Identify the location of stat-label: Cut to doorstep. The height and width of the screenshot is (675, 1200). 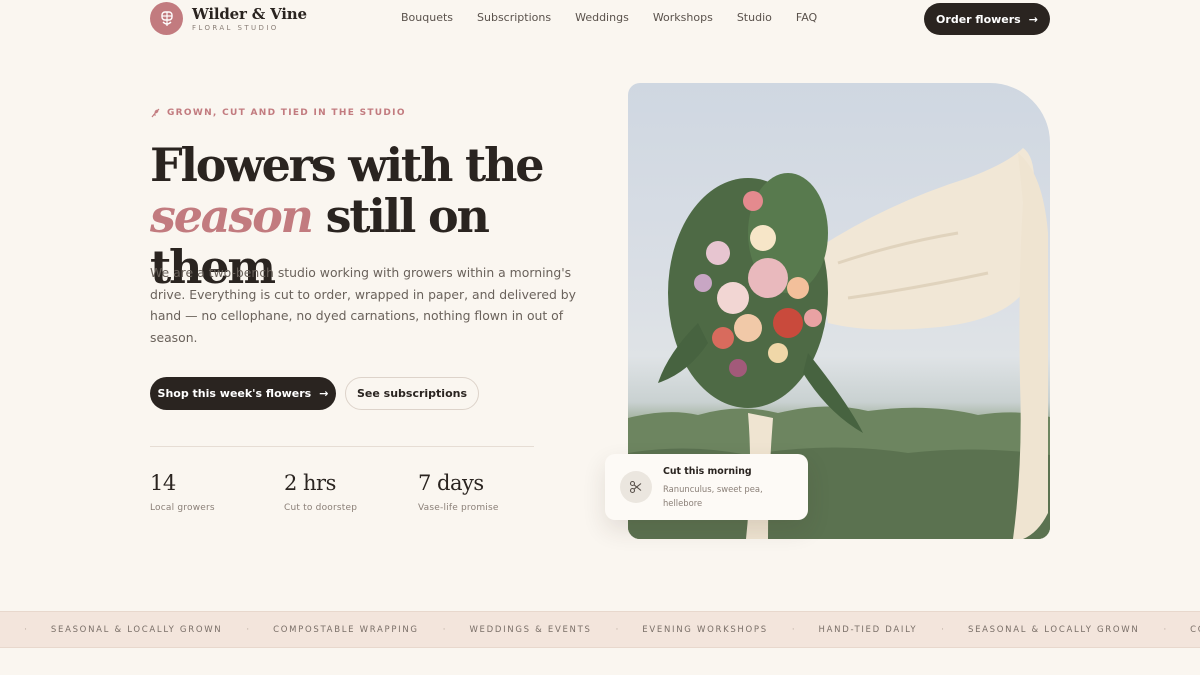
(321, 508).